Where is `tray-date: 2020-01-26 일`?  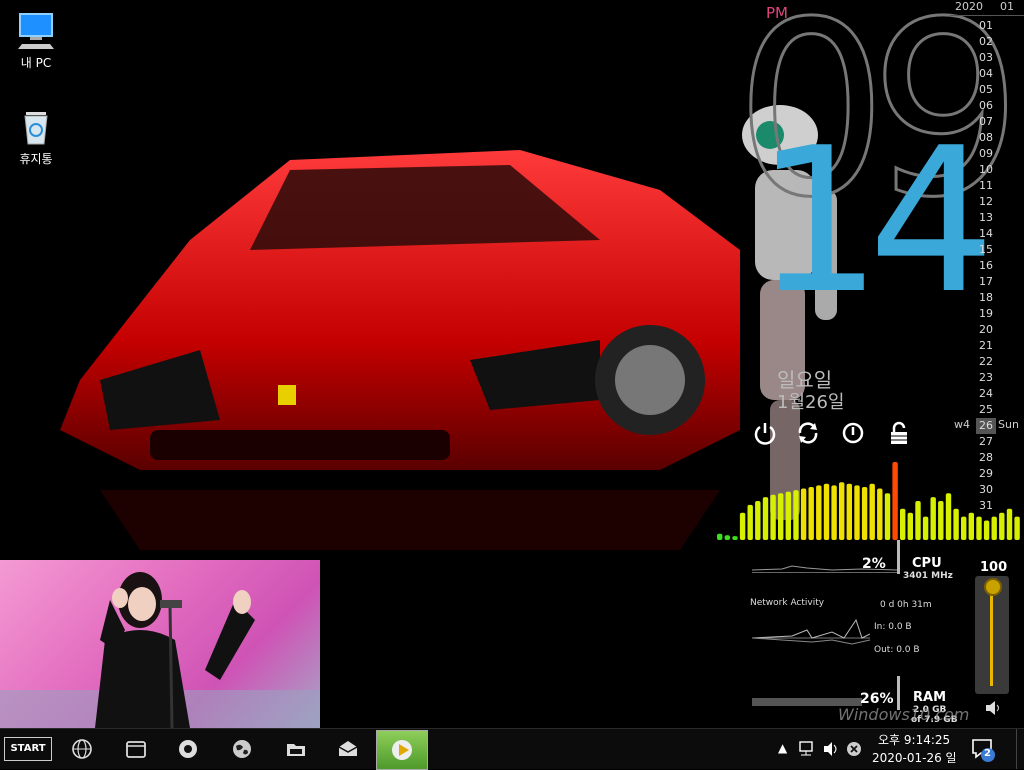
tray-date: 2020-01-26 일 is located at coordinates (914, 757).